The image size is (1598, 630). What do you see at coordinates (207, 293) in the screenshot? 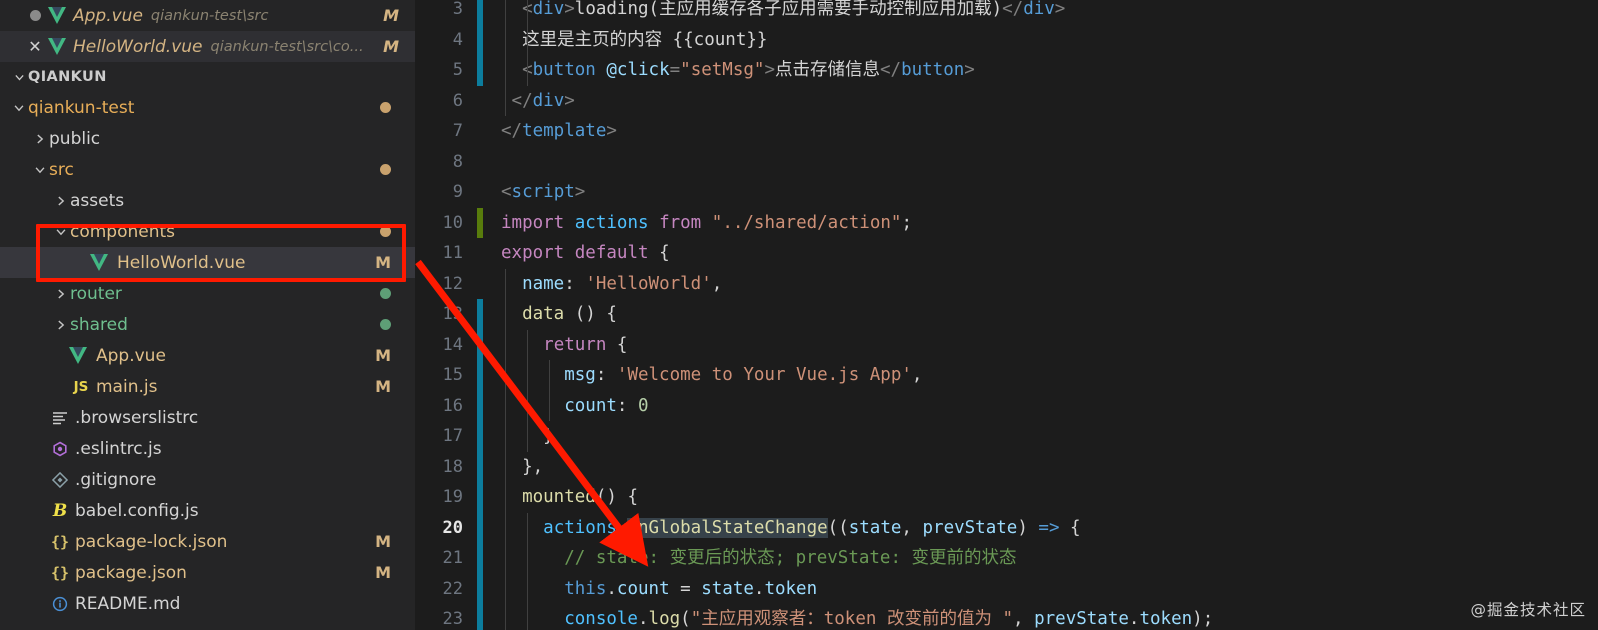
I see `tree-item-router: router` at bounding box center [207, 293].